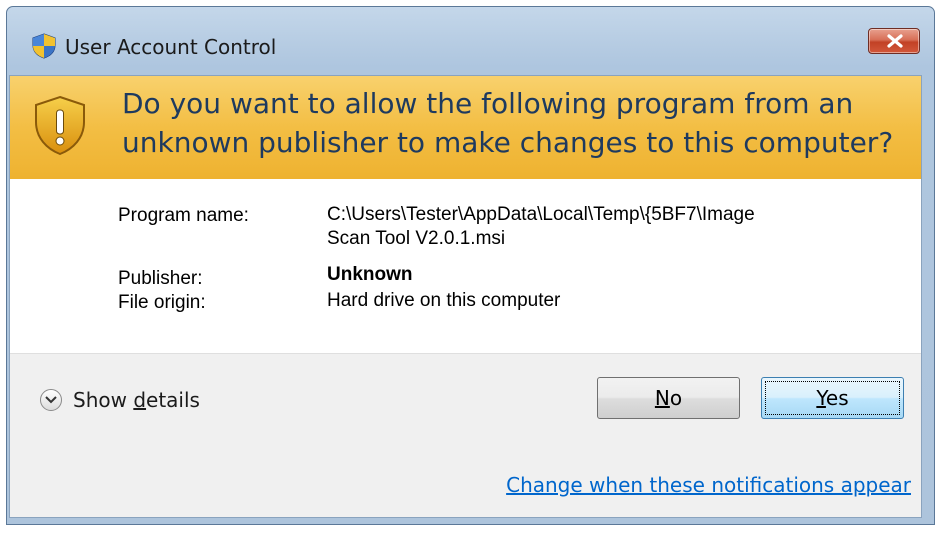 This screenshot has width=941, height=533. I want to click on show-details-expander, so click(51, 400).